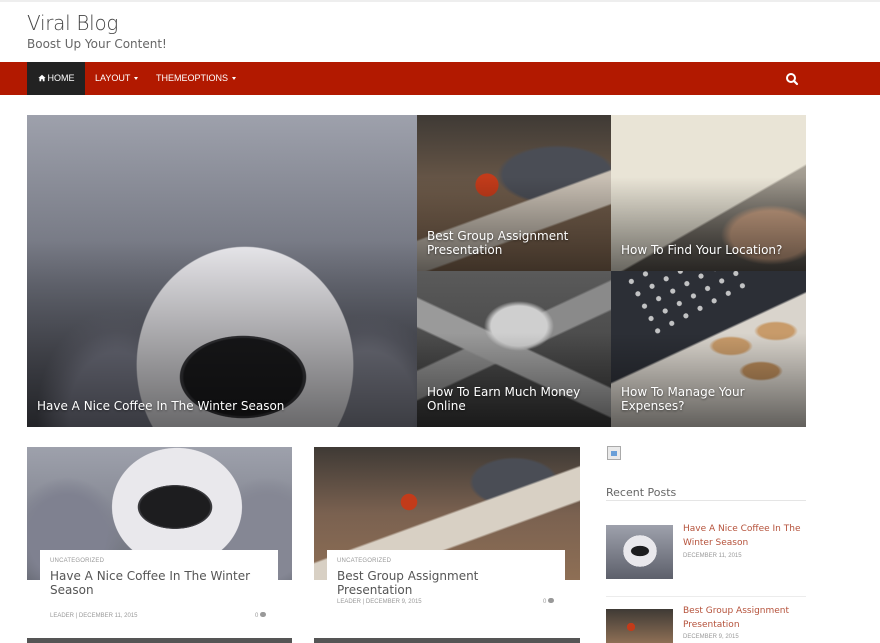 This screenshot has height=643, width=880. Describe the element at coordinates (72, 23) in the screenshot. I see `site-title: Viral Blog` at that location.